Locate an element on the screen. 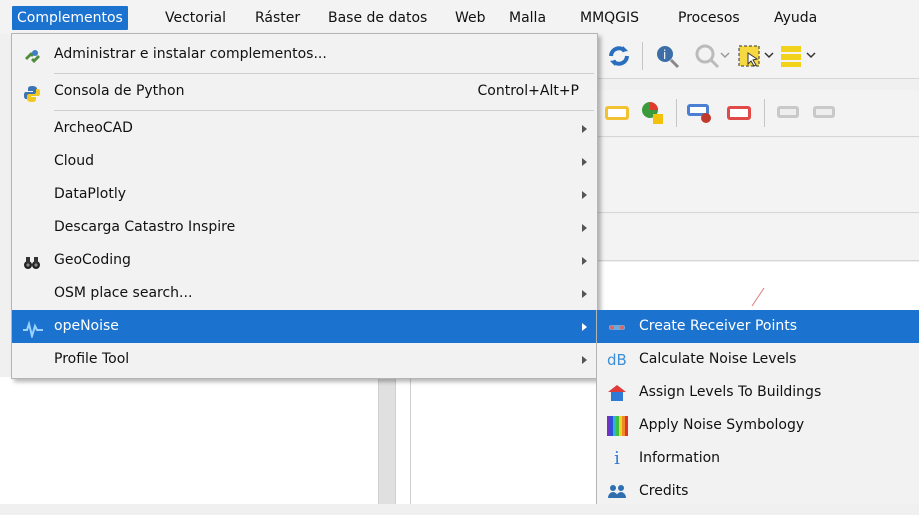 The image size is (919, 515). menu-web: Web is located at coordinates (470, 18).